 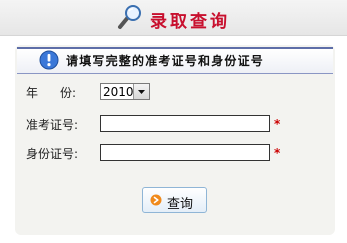 What do you see at coordinates (185, 123) in the screenshot?
I see `exam-number-input` at bounding box center [185, 123].